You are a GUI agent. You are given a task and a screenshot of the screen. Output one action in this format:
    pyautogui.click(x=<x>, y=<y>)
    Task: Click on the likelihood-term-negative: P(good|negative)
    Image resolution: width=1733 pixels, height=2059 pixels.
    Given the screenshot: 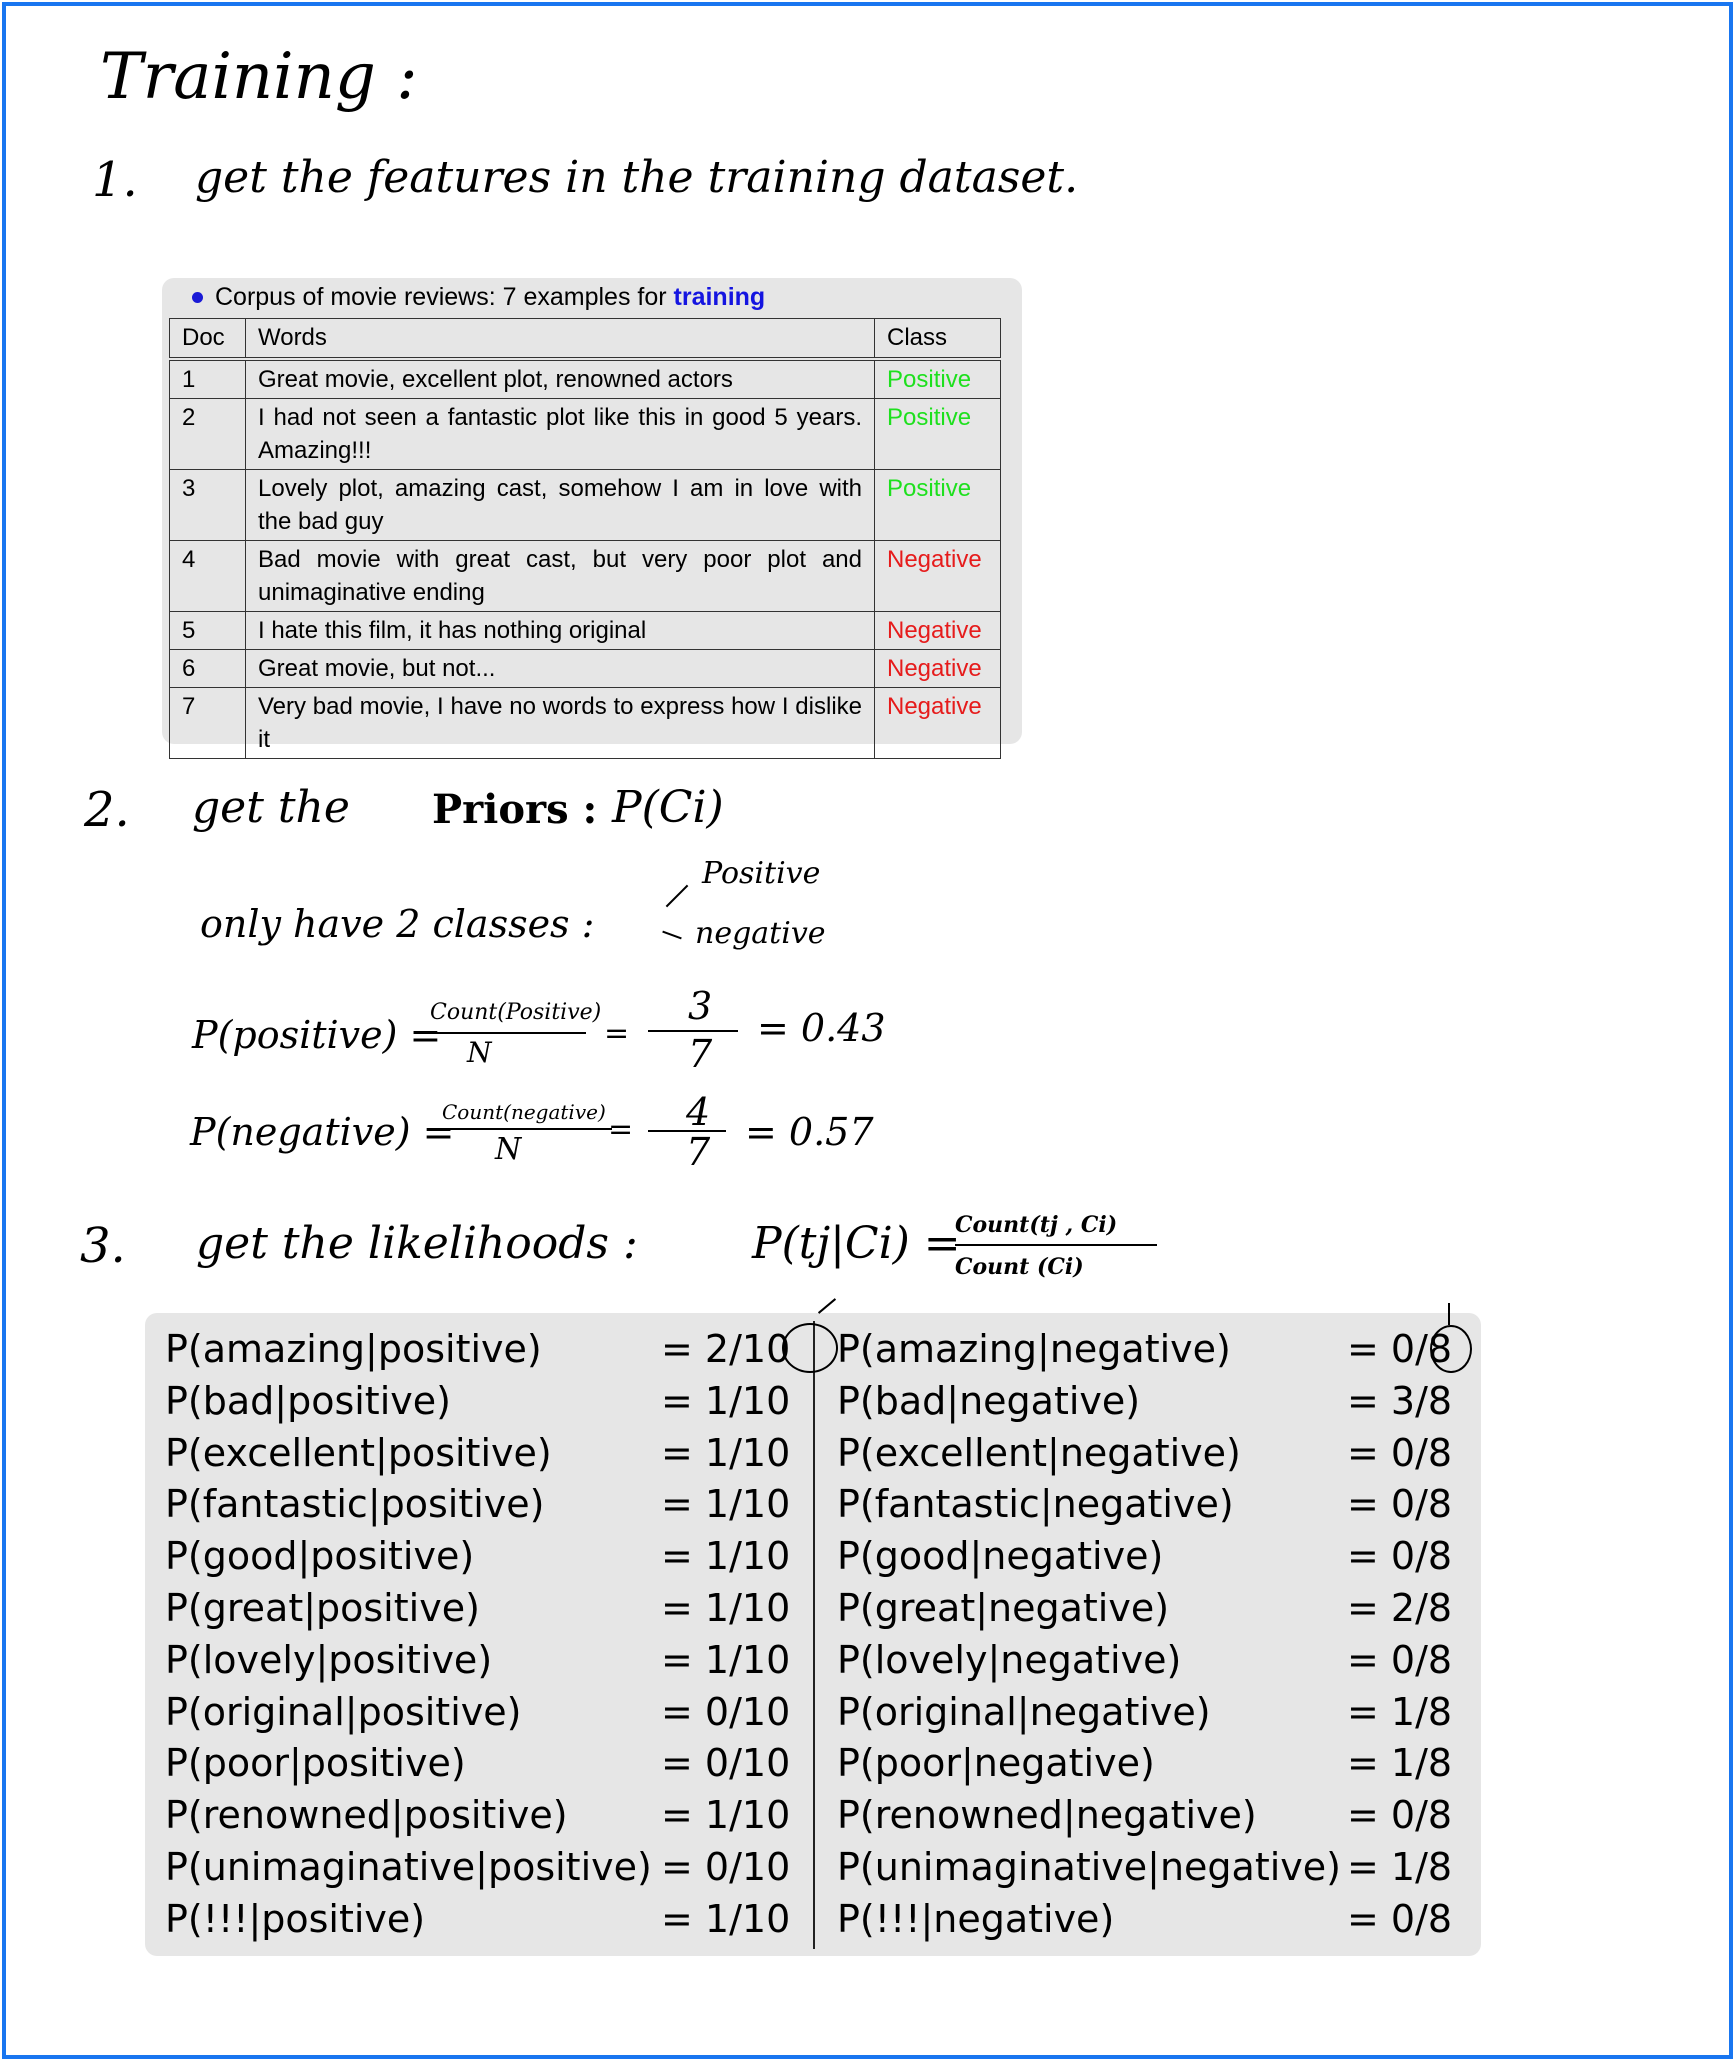 What is the action you would take?
    pyautogui.click(x=1000, y=1556)
    